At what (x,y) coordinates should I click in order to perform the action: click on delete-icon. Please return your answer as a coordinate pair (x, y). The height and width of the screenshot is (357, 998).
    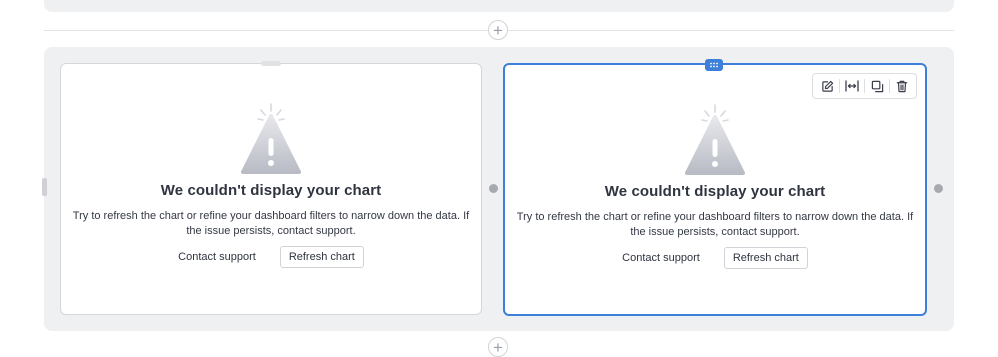
    Looking at the image, I should click on (902, 86).